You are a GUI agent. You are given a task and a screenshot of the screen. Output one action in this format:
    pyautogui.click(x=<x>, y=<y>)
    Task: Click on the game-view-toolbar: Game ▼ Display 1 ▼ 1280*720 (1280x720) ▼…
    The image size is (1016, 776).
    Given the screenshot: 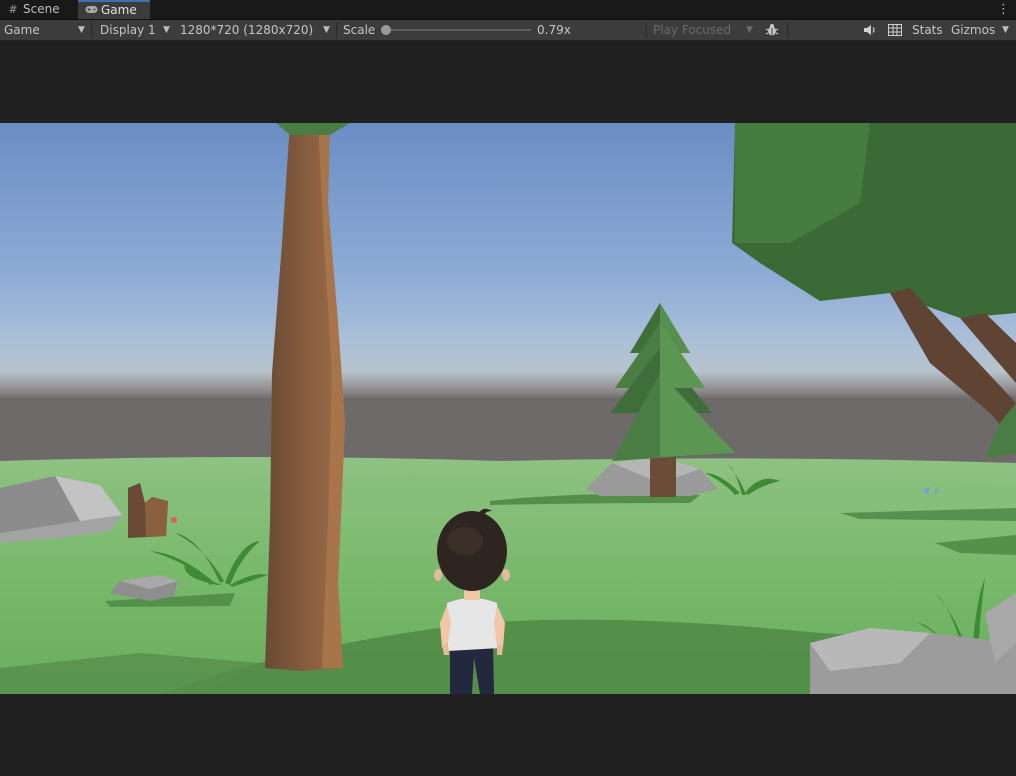 What is the action you would take?
    pyautogui.click(x=508, y=30)
    